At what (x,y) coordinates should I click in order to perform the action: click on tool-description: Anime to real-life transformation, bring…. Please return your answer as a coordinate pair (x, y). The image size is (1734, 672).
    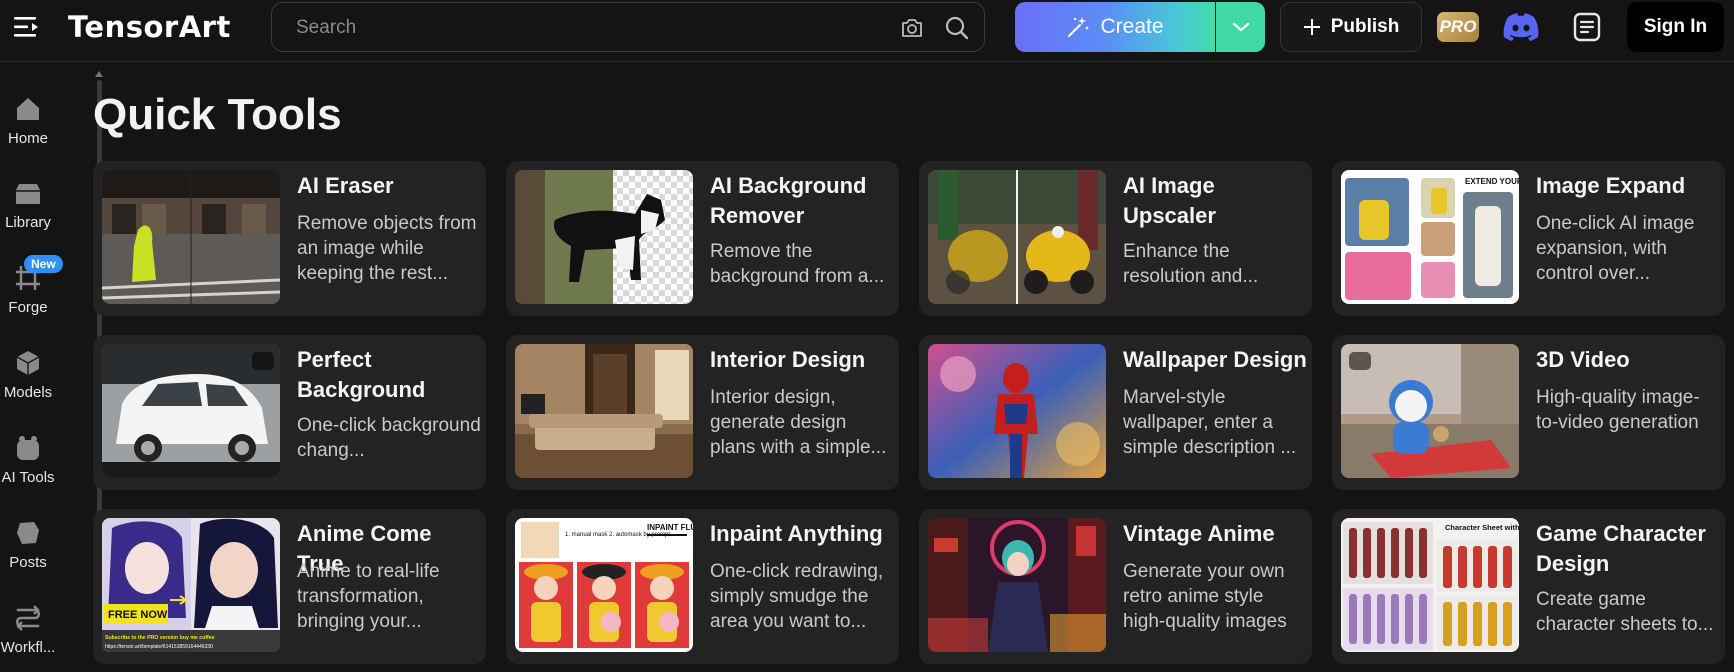
    Looking at the image, I should click on (368, 596).